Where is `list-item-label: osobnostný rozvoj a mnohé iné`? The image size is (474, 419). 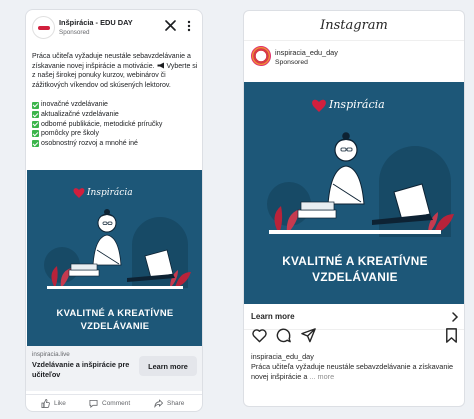 list-item-label: osobnostný rozvoj a mnohé iné is located at coordinates (89, 143).